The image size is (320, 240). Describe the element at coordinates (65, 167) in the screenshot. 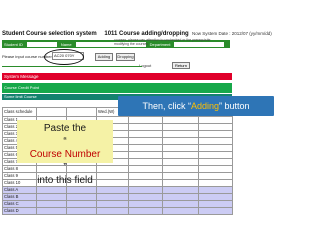

I see `paste-callout-close-quote: ”` at that location.